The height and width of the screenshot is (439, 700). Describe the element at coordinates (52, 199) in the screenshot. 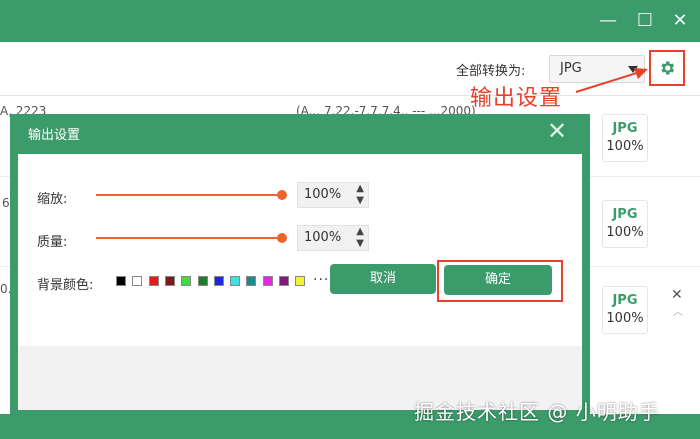

I see `scale-label: 缩放:` at that location.